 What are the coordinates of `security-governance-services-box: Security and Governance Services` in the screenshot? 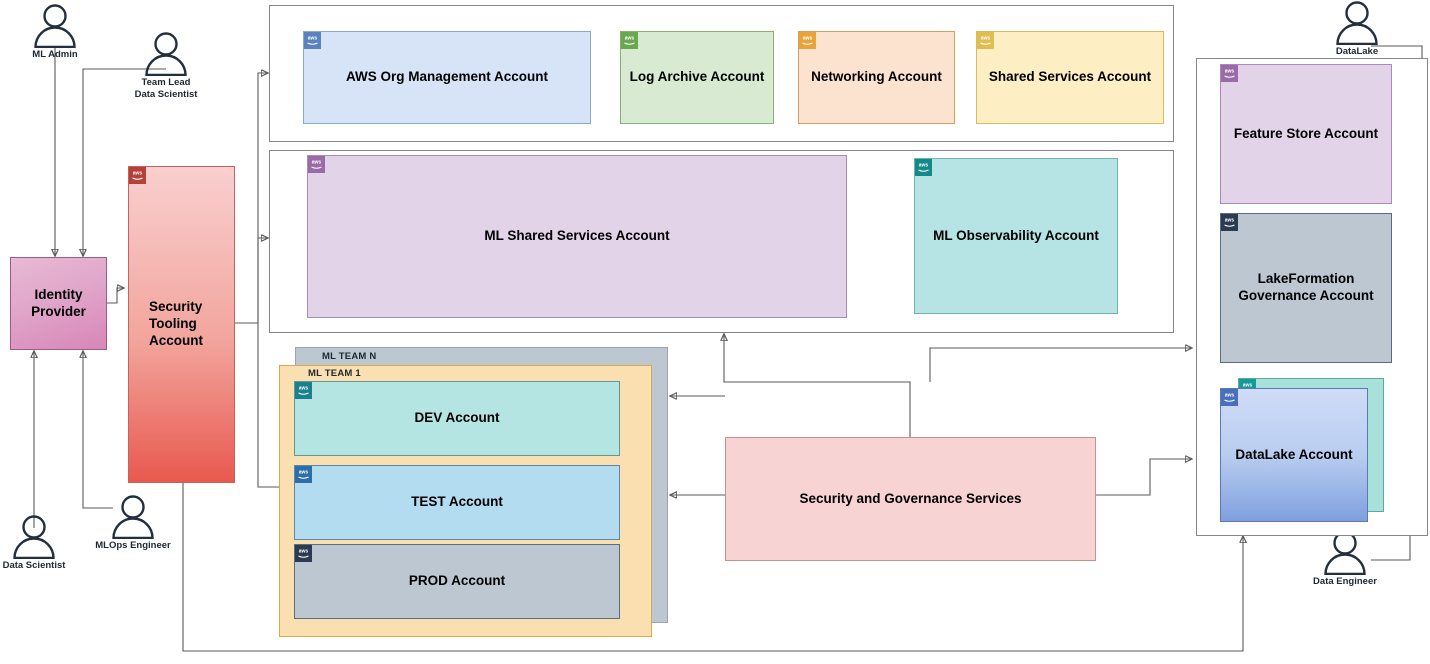 It's located at (910, 499).